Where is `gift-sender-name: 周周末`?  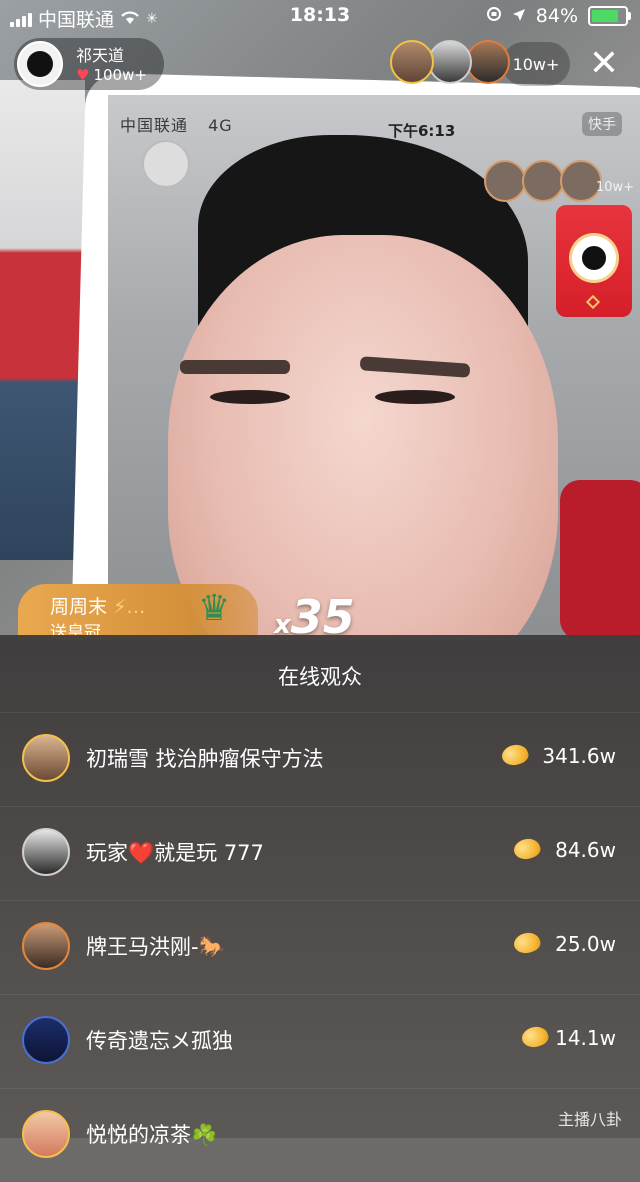 gift-sender-name: 周周末 is located at coordinates (79, 607).